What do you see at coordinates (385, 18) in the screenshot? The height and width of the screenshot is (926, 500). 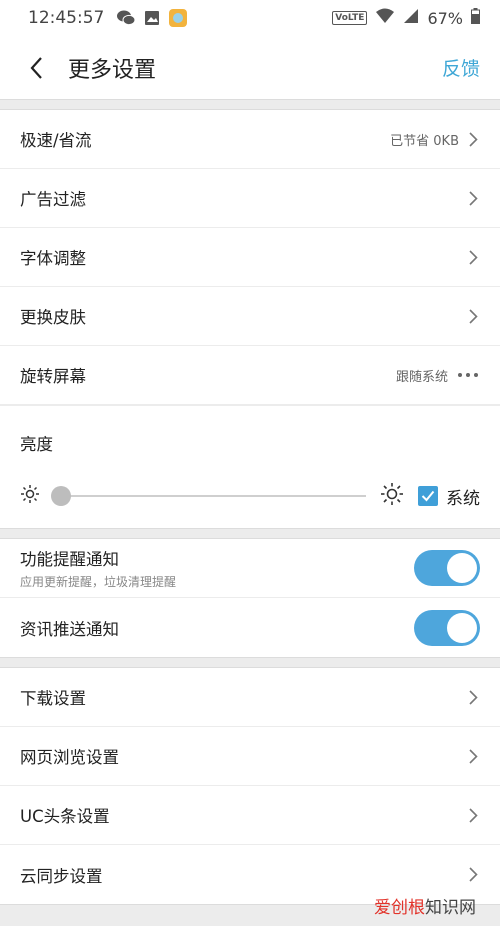 I see `wifi-icon` at bounding box center [385, 18].